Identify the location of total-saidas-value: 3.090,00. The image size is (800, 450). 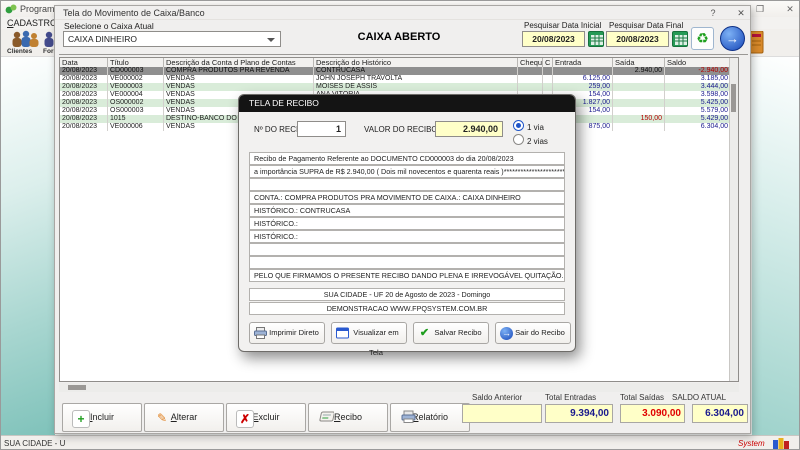
(652, 413).